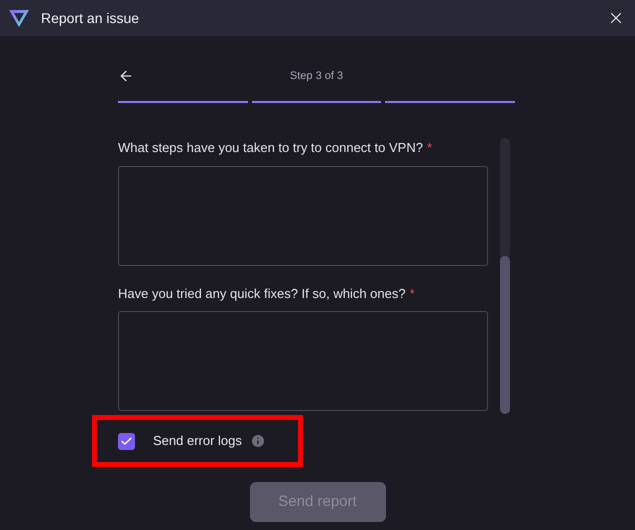  I want to click on info-icon, so click(258, 441).